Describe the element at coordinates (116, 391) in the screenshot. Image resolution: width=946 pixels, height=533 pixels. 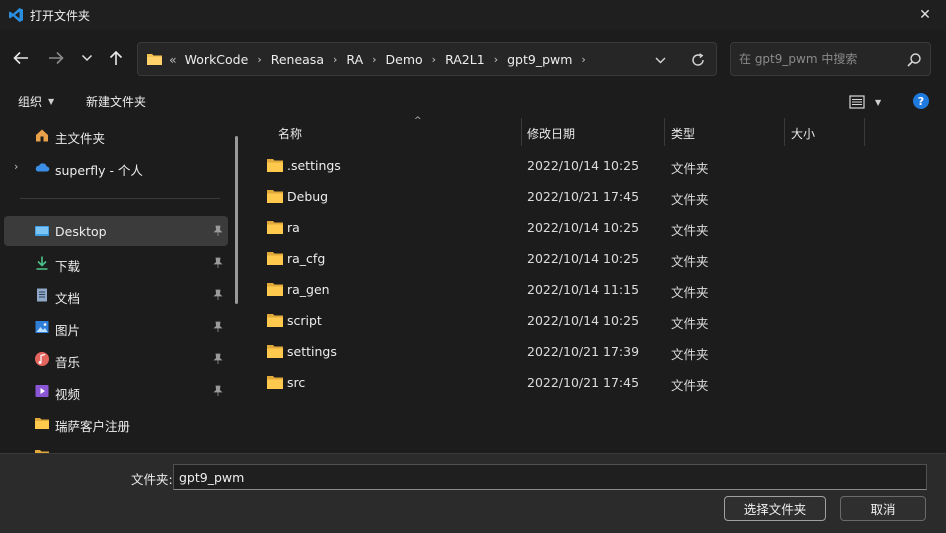
I see `sidebar-item-videos: 视频` at that location.